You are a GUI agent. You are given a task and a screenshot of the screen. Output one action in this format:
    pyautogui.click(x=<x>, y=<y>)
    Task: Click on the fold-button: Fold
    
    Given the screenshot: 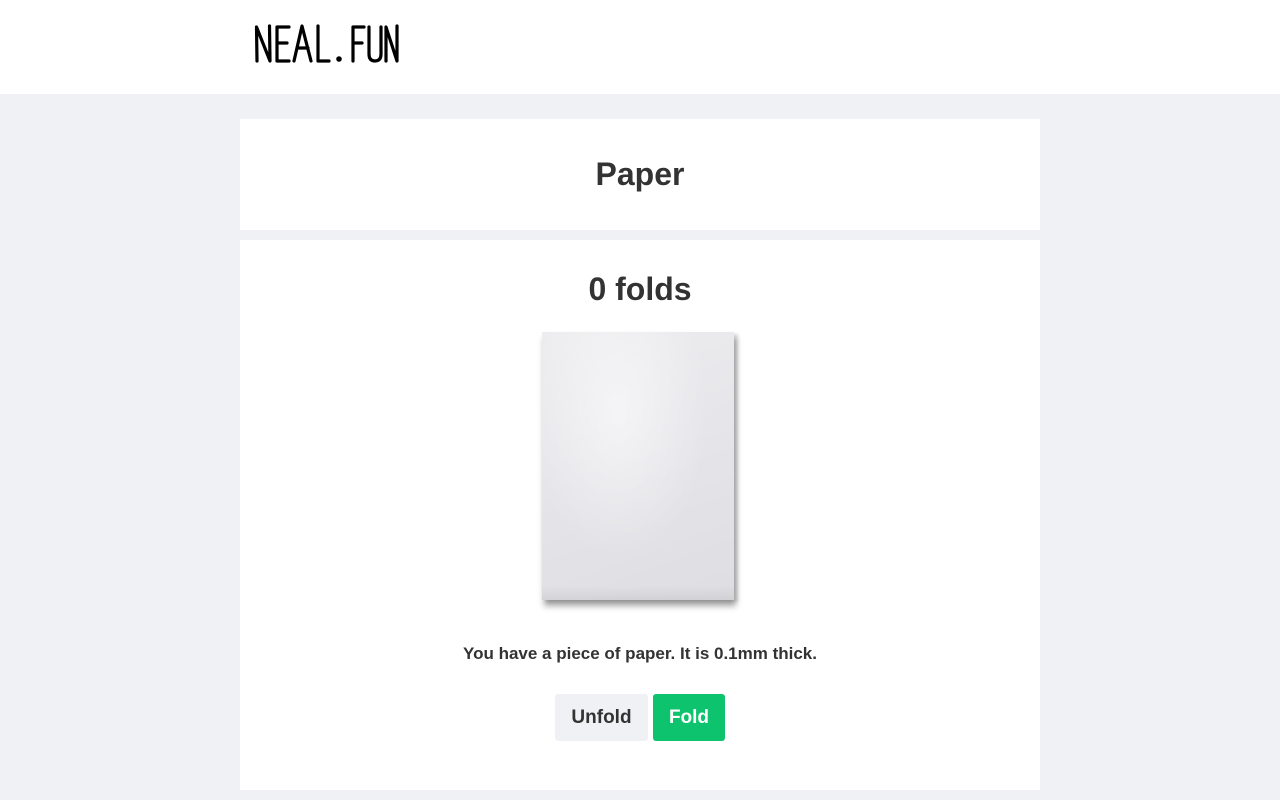 What is the action you would take?
    pyautogui.click(x=689, y=717)
    